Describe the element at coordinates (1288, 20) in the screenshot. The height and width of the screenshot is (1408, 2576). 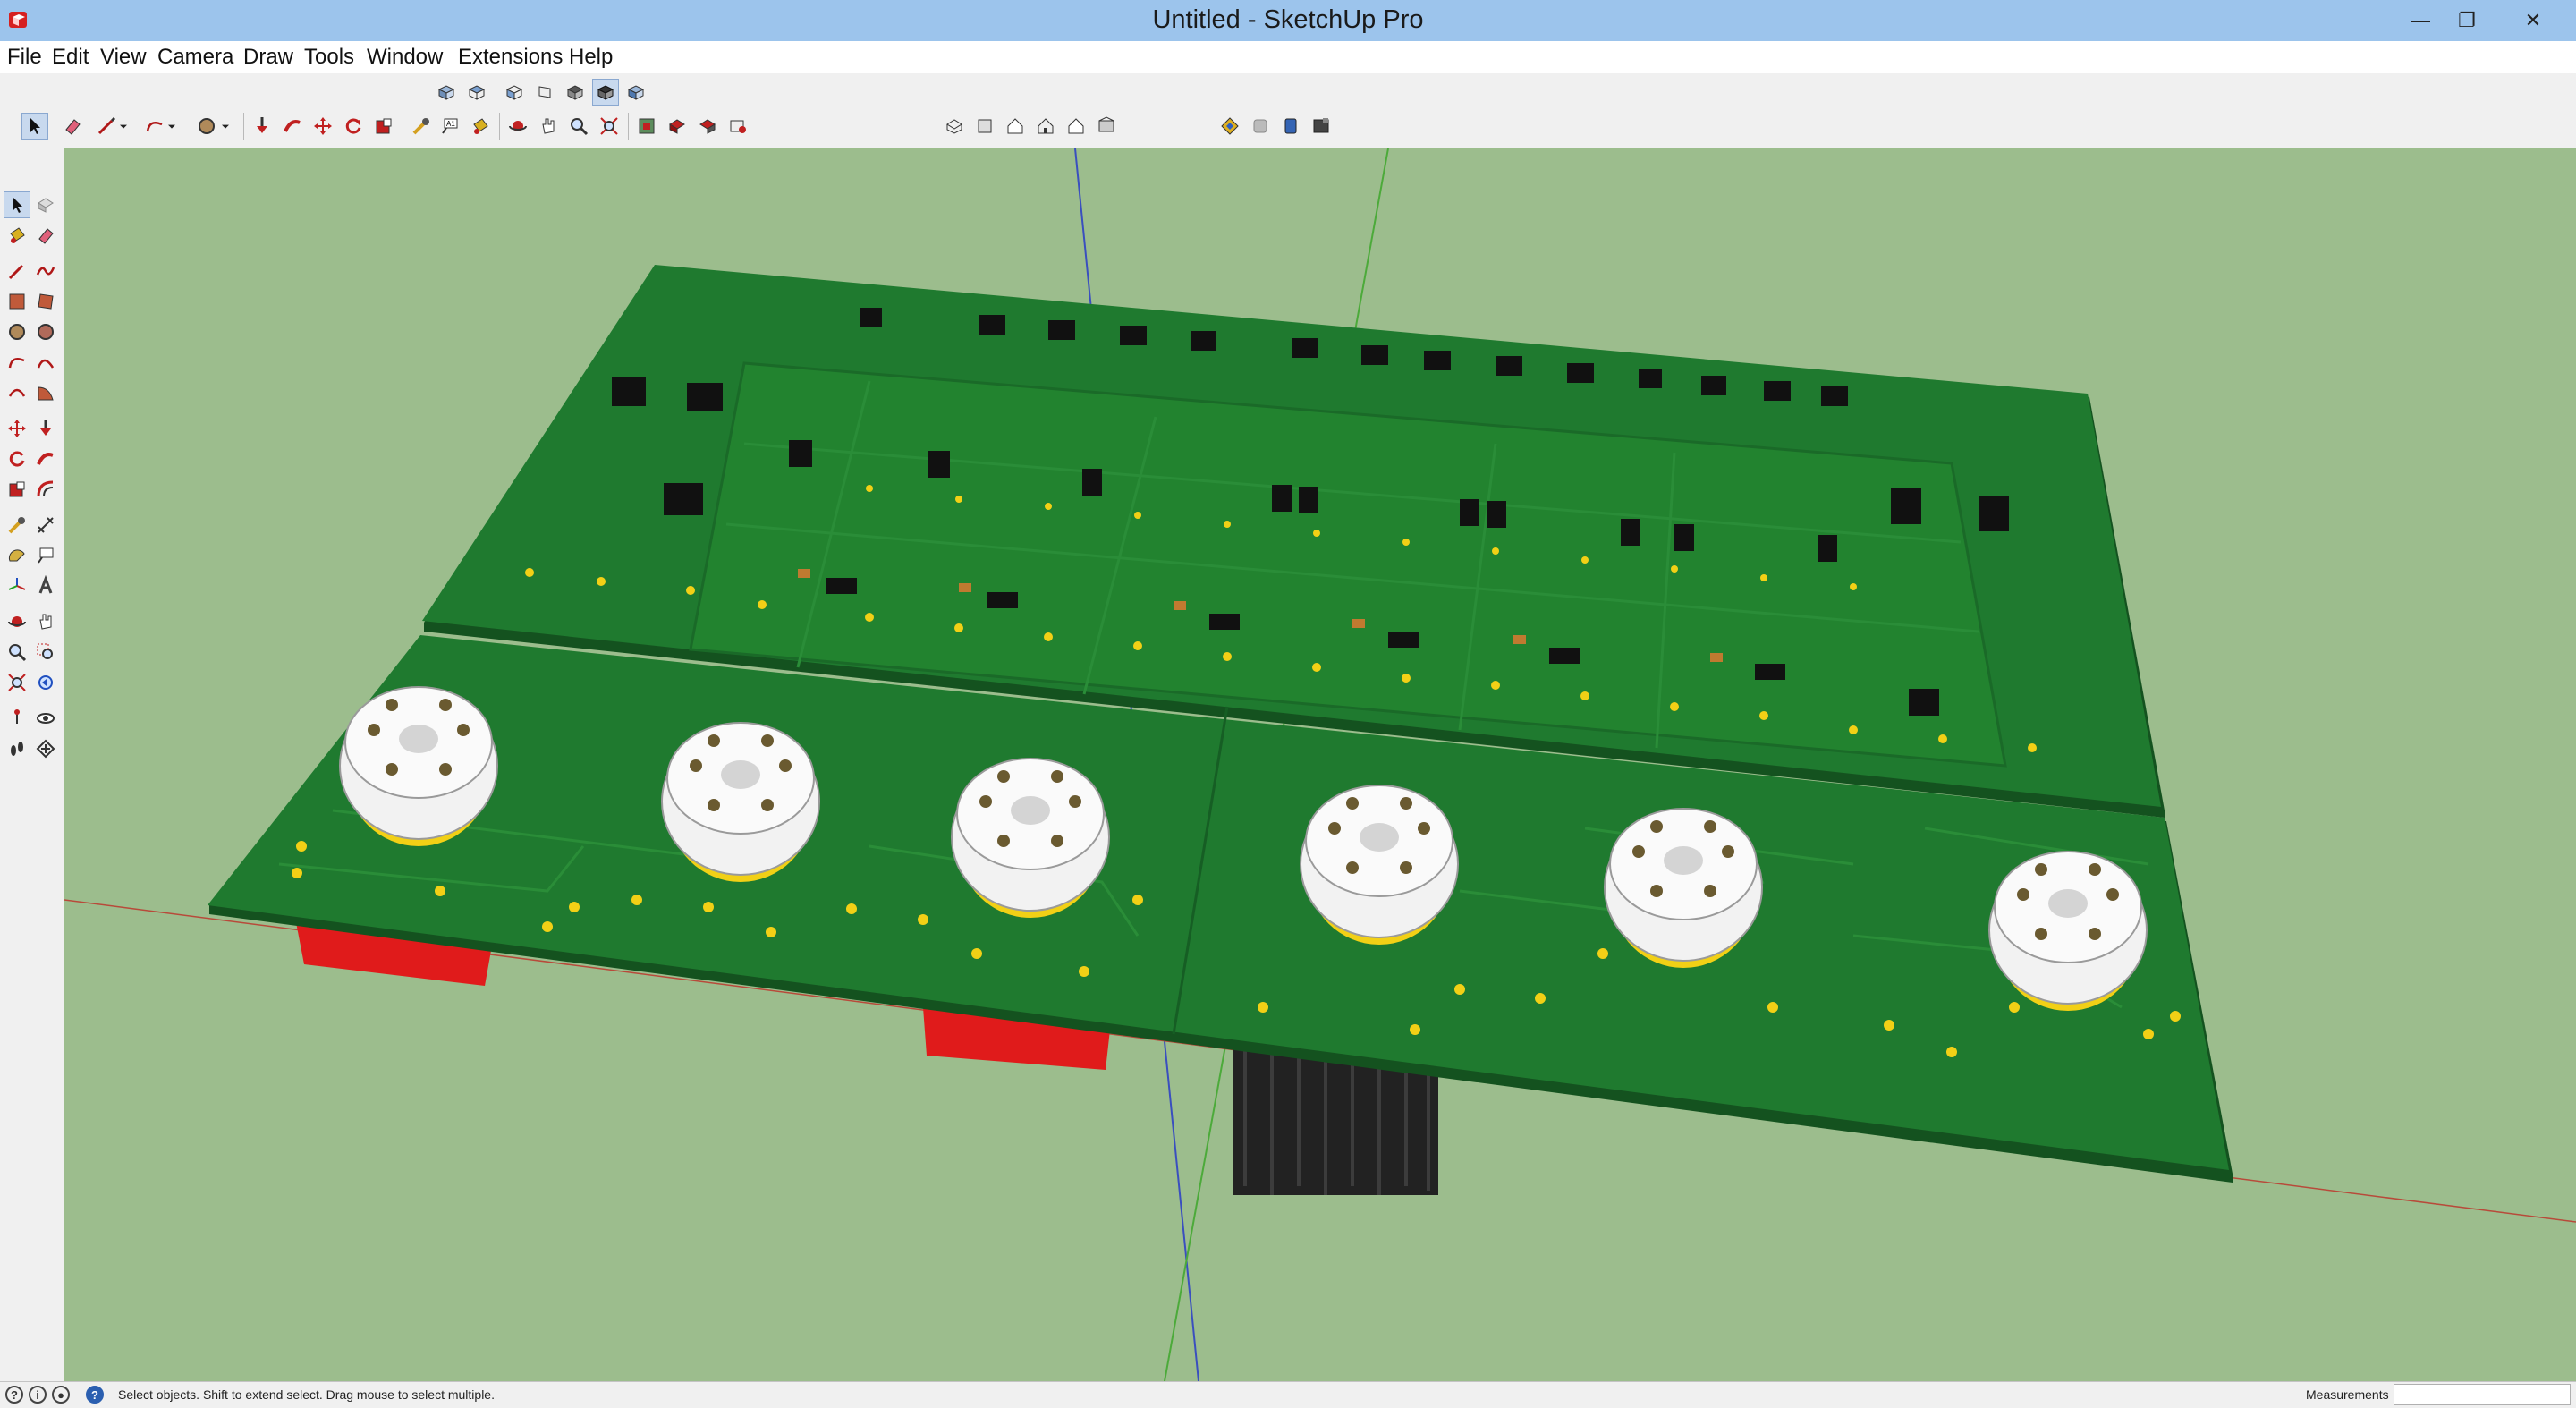
I see `title-bar: Untitled - SketchUp Pro — ❐ ✕` at that location.